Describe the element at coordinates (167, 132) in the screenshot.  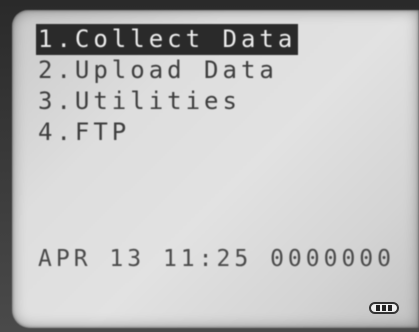
I see `menu-item-ftp: 4.FTP` at that location.